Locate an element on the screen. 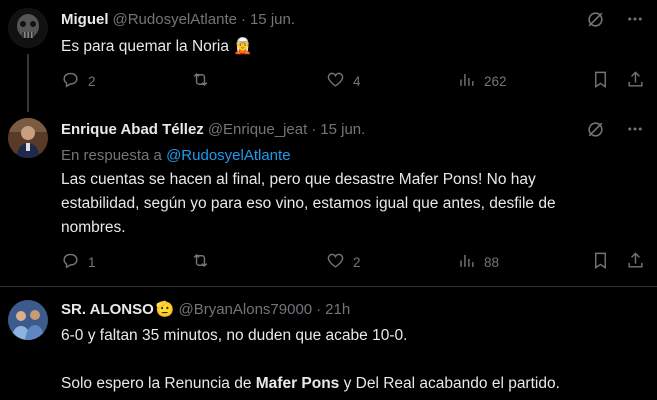  text-segment: Solo espero la Renuncia de is located at coordinates (158, 383).